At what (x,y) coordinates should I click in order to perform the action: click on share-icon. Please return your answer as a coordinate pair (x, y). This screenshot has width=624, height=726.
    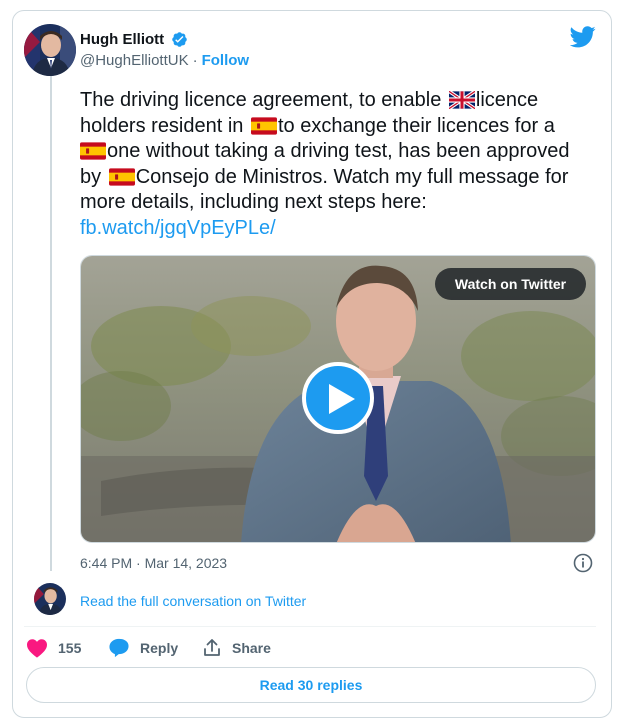
    Looking at the image, I should click on (212, 647).